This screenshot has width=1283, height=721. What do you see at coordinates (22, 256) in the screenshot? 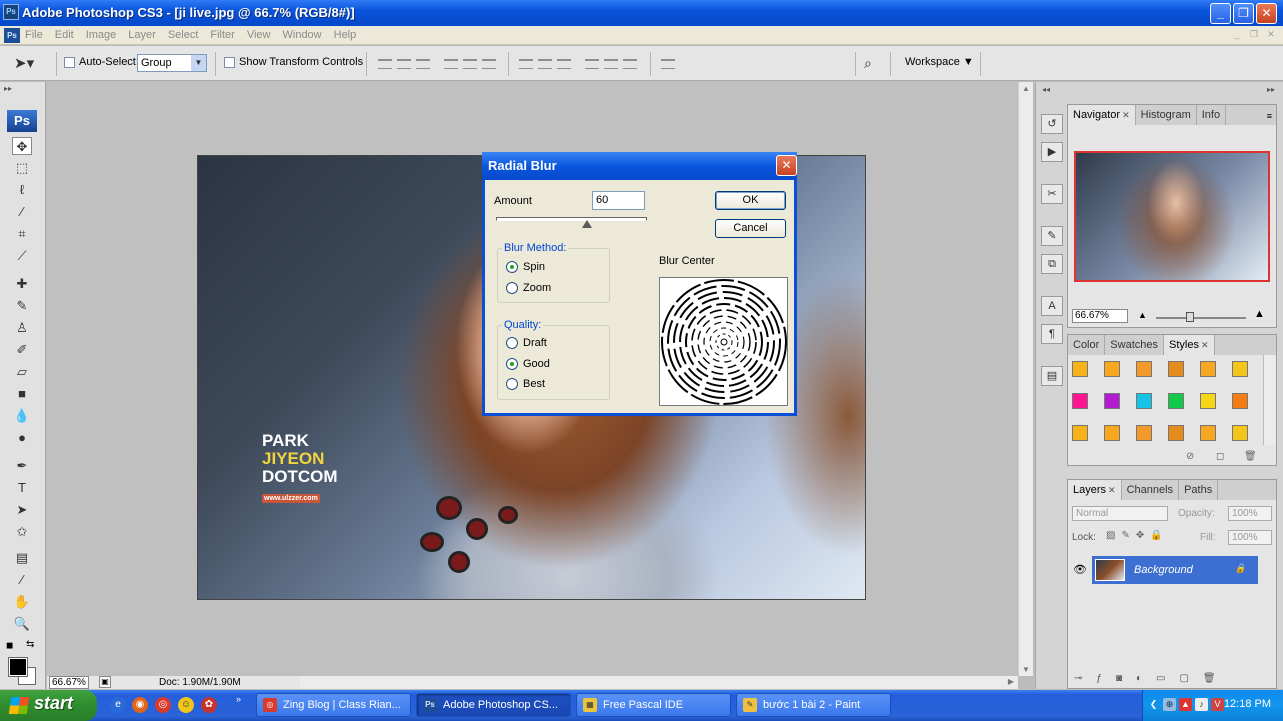
I see `slice-tool-icon: ⟋` at bounding box center [22, 256].